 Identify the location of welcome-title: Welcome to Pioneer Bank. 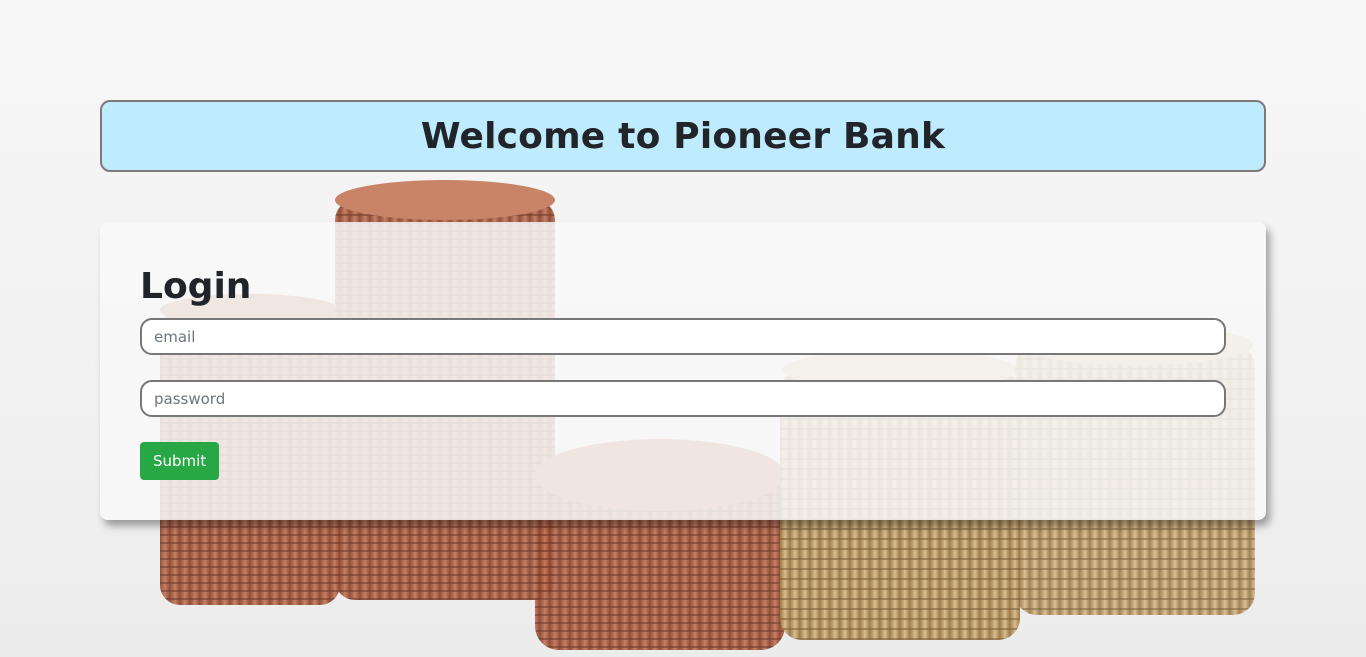
(683, 136).